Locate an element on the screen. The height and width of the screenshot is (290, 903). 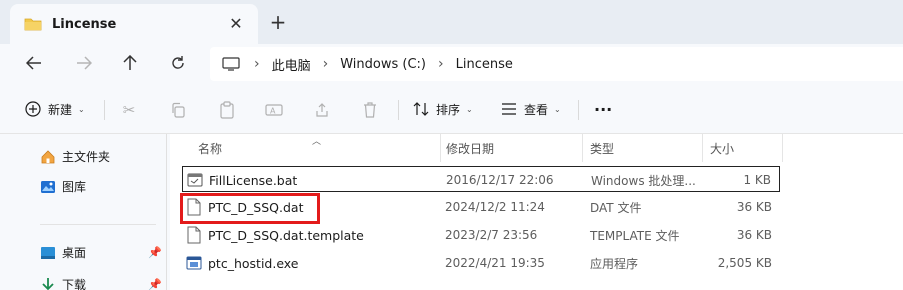
svg-text: A is located at coordinates (273, 111).